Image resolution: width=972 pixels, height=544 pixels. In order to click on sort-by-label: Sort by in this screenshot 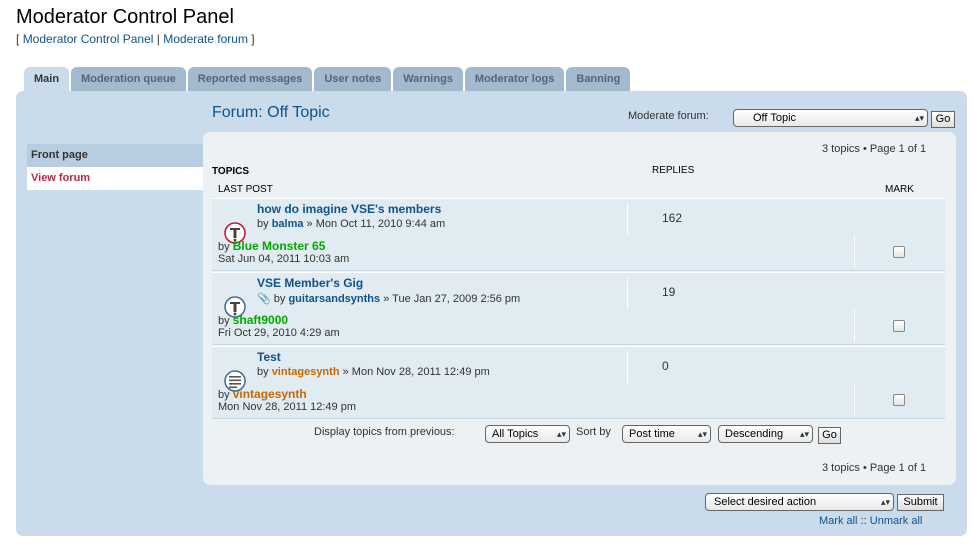, I will do `click(593, 432)`.